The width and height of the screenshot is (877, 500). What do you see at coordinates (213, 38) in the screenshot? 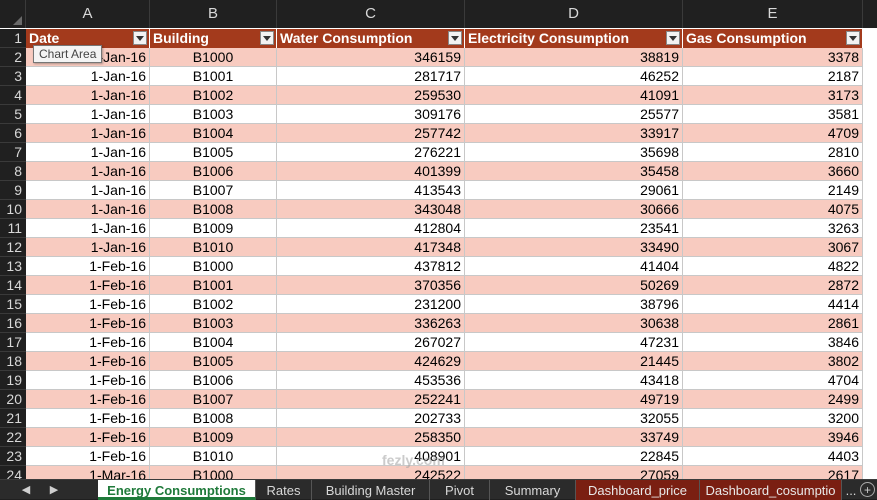
I see `header-cell-building: Building` at bounding box center [213, 38].